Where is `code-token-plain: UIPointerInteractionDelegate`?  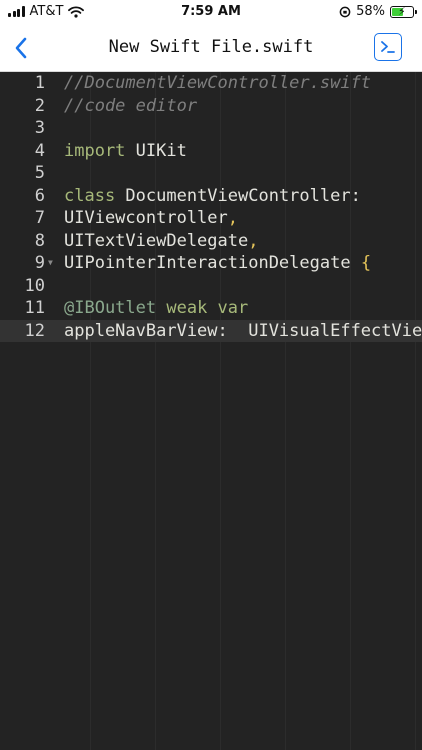
code-token-plain: UIPointerInteractionDelegate is located at coordinates (212, 263).